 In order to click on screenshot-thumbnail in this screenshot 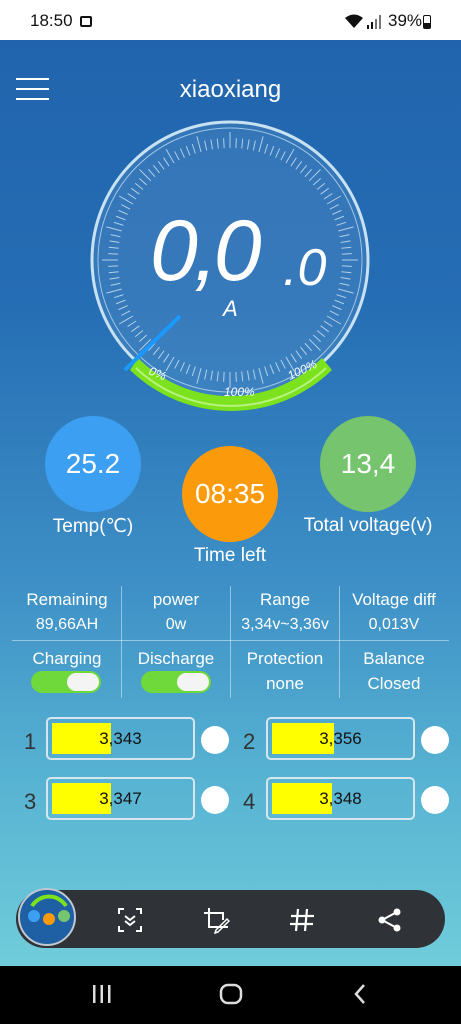, I will do `click(47, 917)`.